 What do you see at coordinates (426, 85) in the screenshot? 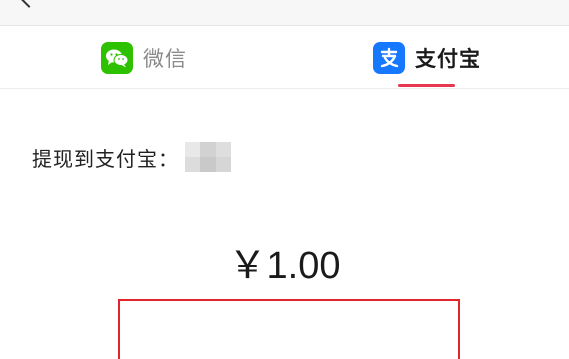
I see `active-tab-indicator` at bounding box center [426, 85].